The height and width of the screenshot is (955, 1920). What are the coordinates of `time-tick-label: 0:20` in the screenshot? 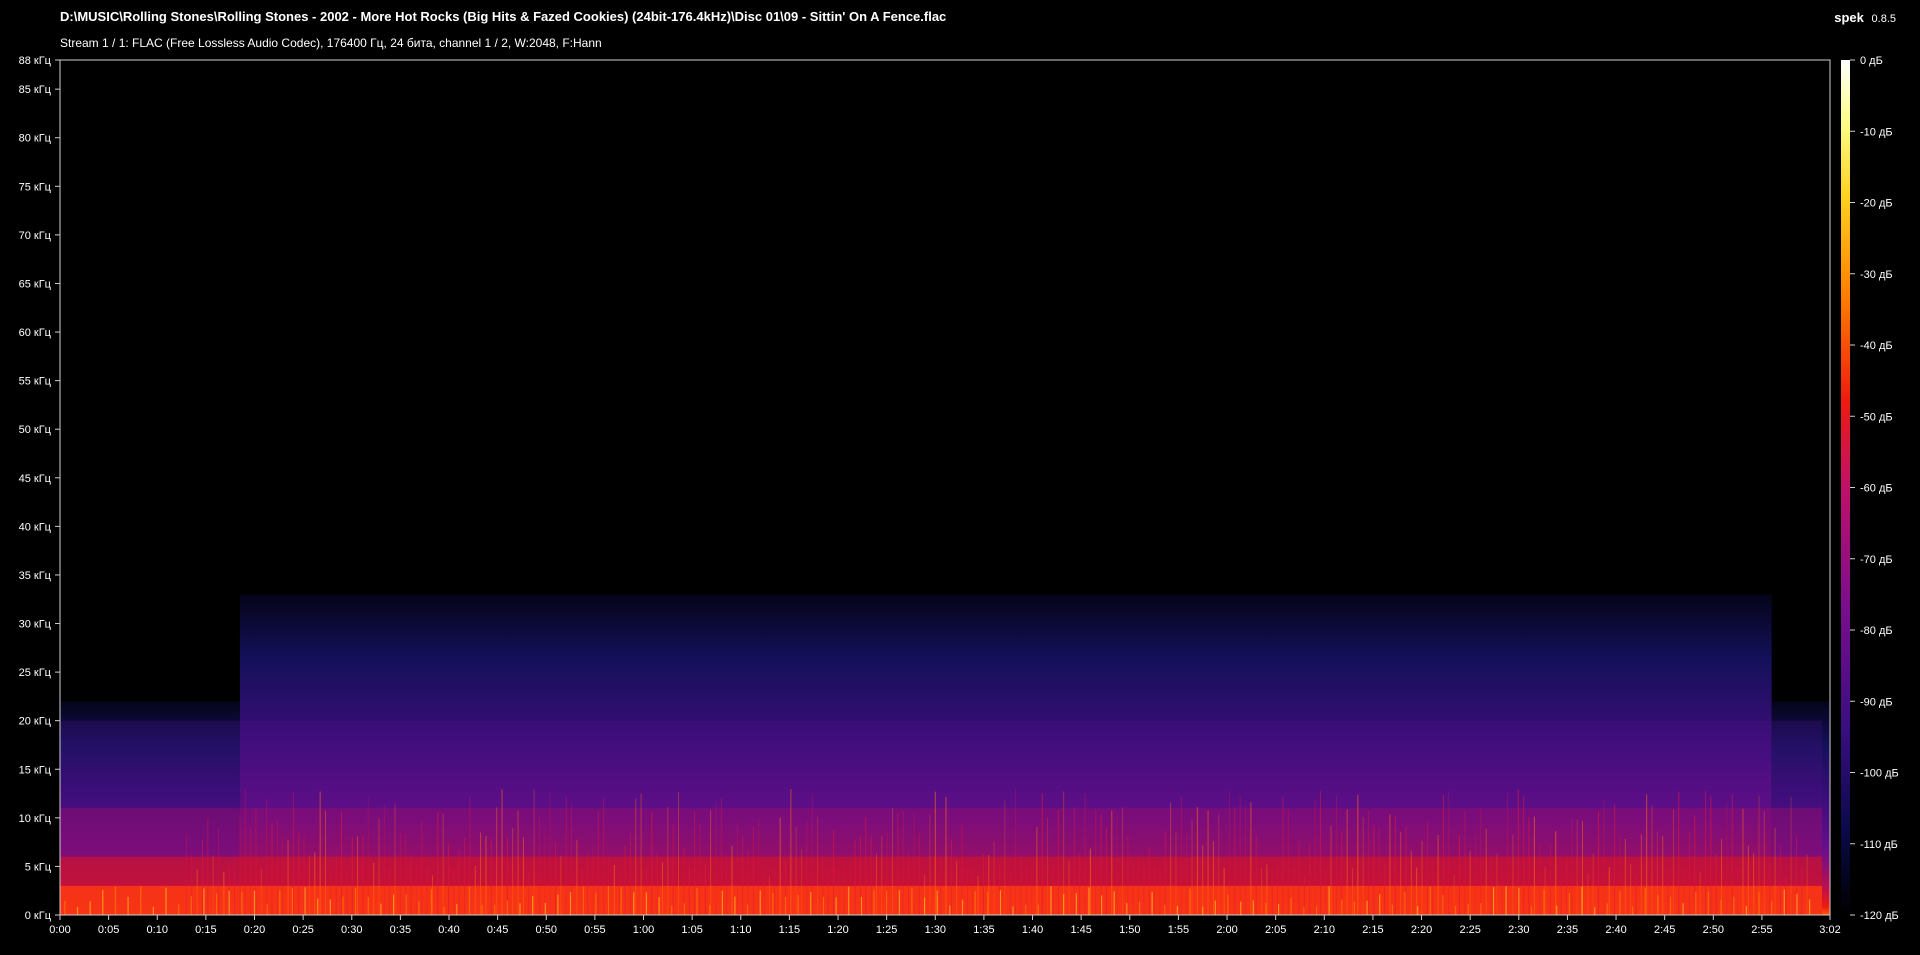 It's located at (254, 930).